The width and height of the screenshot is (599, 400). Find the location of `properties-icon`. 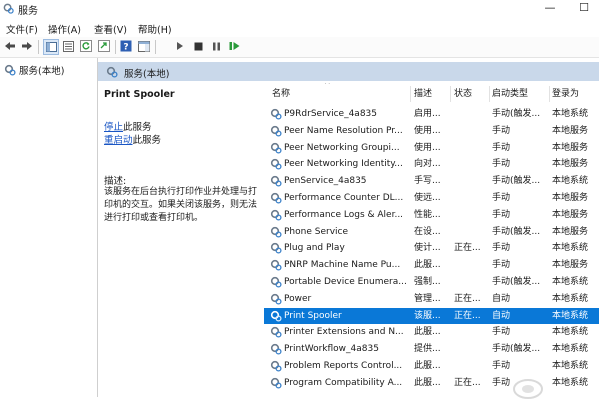

properties-icon is located at coordinates (68, 46).